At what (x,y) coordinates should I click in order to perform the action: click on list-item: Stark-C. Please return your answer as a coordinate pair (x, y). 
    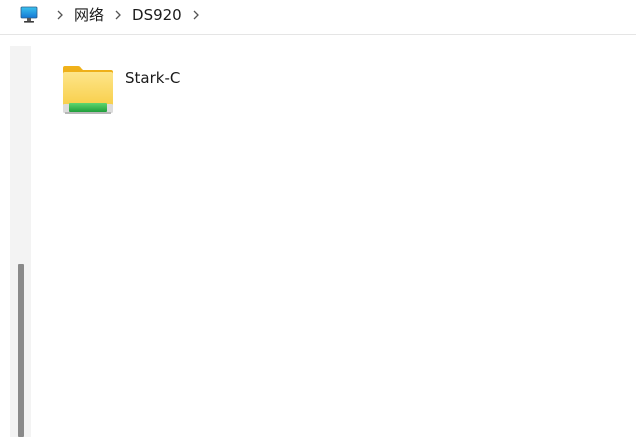
    Looking at the image, I should click on (120, 90).